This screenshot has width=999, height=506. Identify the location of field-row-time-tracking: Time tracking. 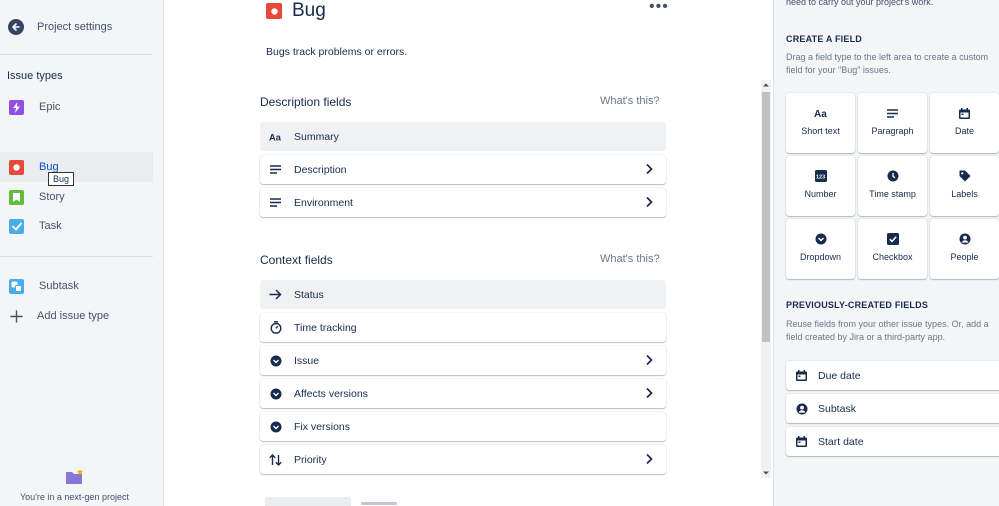
(463, 327).